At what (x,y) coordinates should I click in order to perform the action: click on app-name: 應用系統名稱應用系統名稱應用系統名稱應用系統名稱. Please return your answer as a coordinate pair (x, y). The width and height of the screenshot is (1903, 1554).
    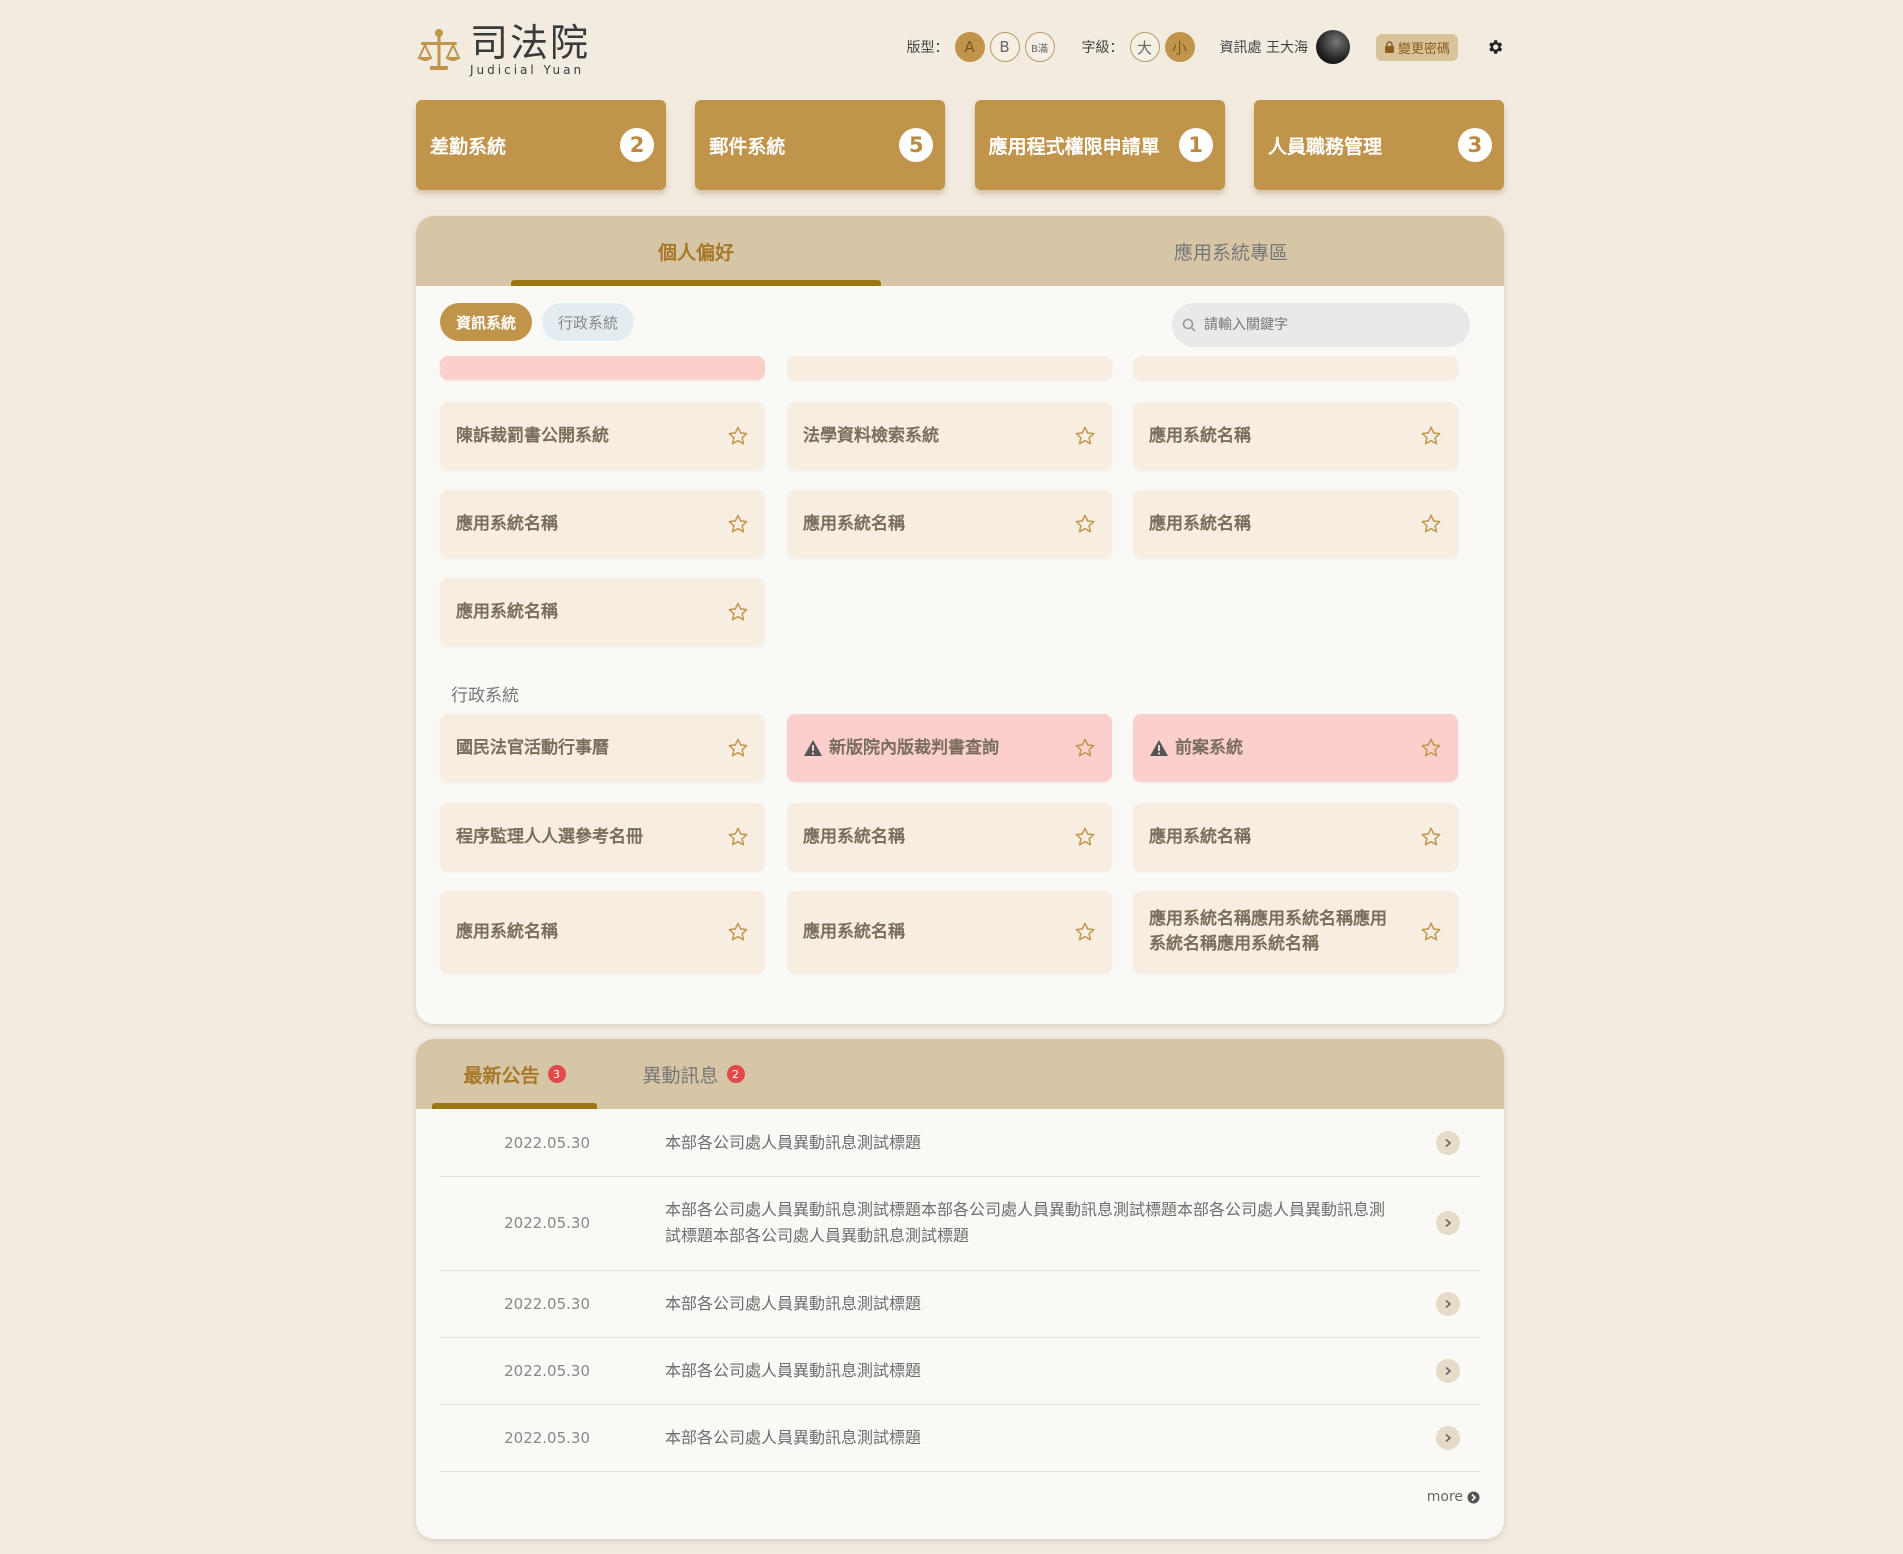
    Looking at the image, I should click on (1268, 931).